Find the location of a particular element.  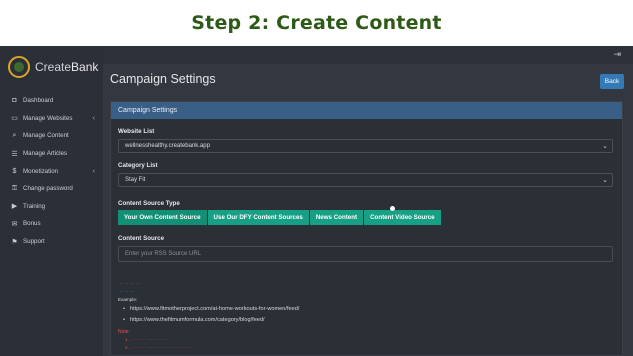

dollar-icon: $ is located at coordinates (14, 171).